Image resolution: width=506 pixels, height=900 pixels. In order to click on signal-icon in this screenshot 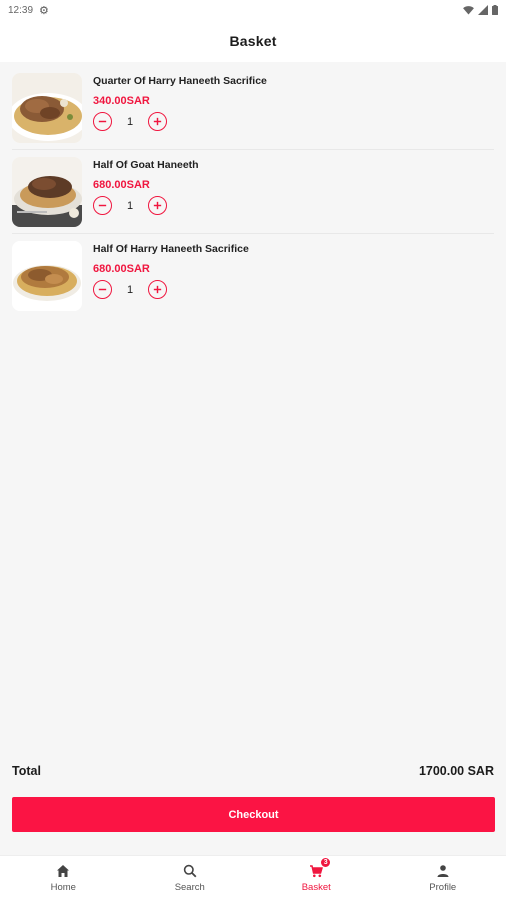, I will do `click(483, 10)`.